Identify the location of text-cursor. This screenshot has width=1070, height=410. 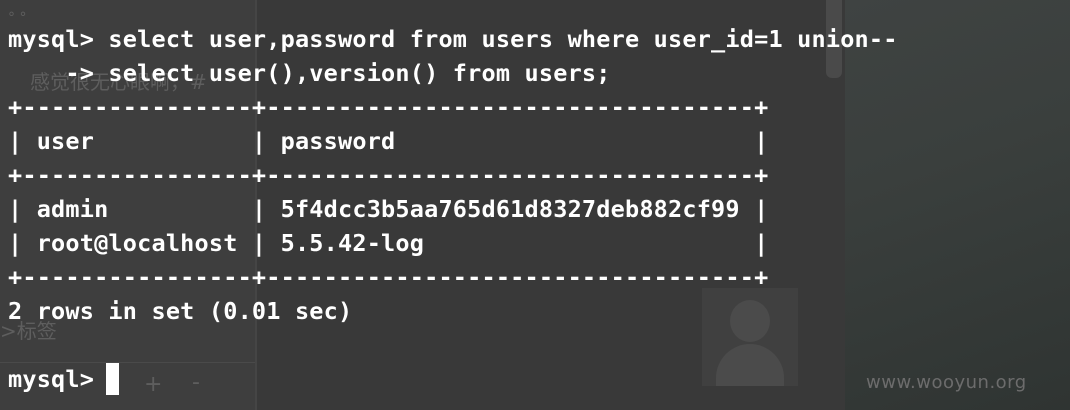
(113, 379).